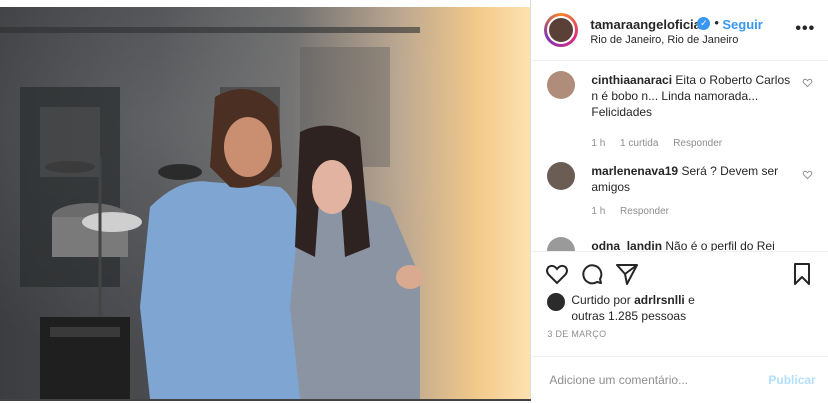 The width and height of the screenshot is (828, 403). I want to click on author-username: tamaraangeloficial, so click(647, 24).